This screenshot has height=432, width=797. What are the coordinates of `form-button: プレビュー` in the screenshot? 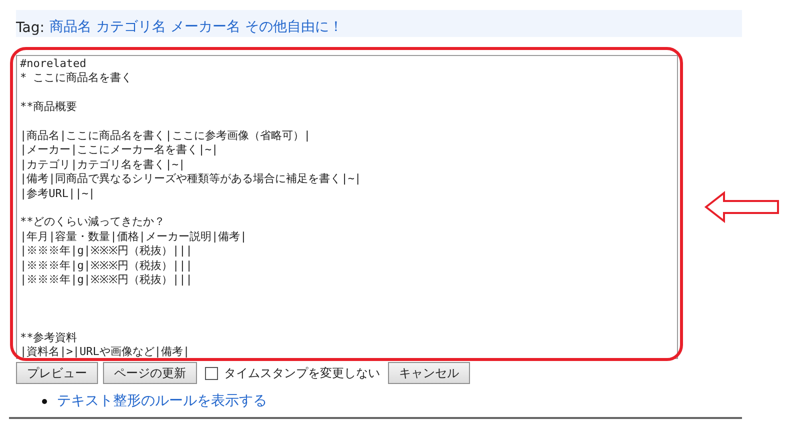 It's located at (57, 373).